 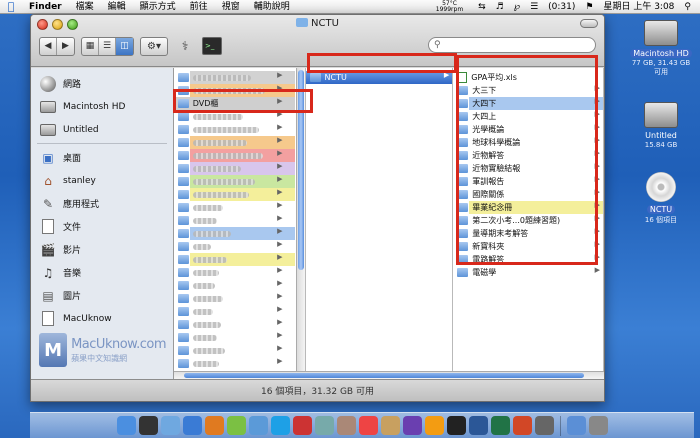 I want to click on calendar-icon, so click(x=368, y=425).